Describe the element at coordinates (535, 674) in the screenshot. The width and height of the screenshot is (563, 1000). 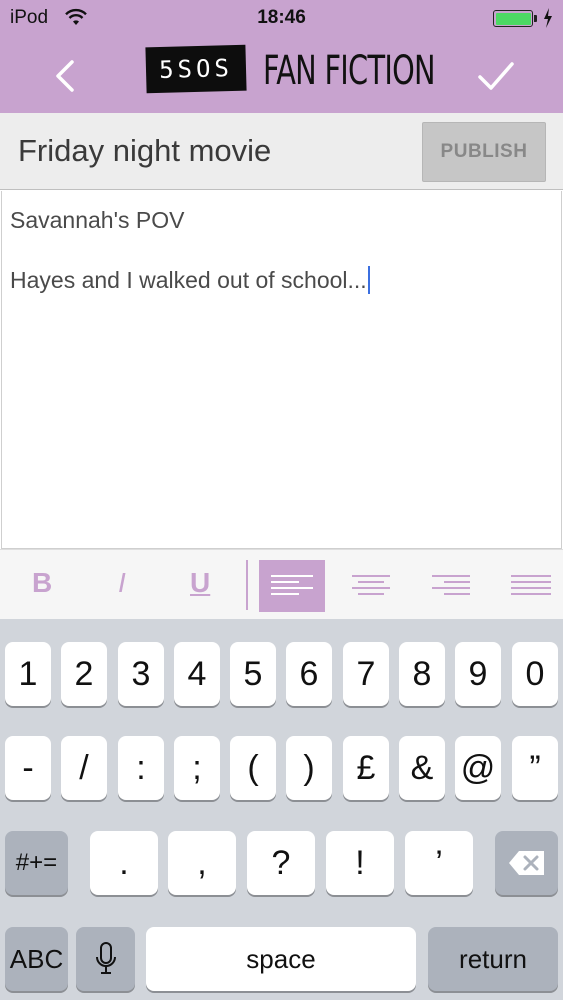
I see `key: 0` at that location.